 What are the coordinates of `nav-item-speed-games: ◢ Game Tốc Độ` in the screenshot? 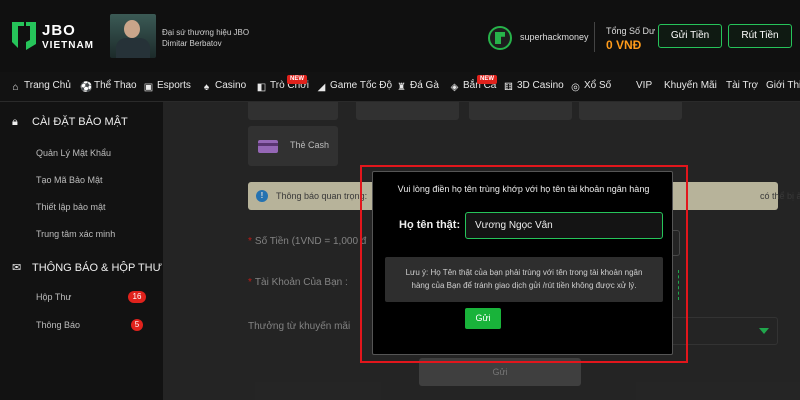 It's located at (354, 86).